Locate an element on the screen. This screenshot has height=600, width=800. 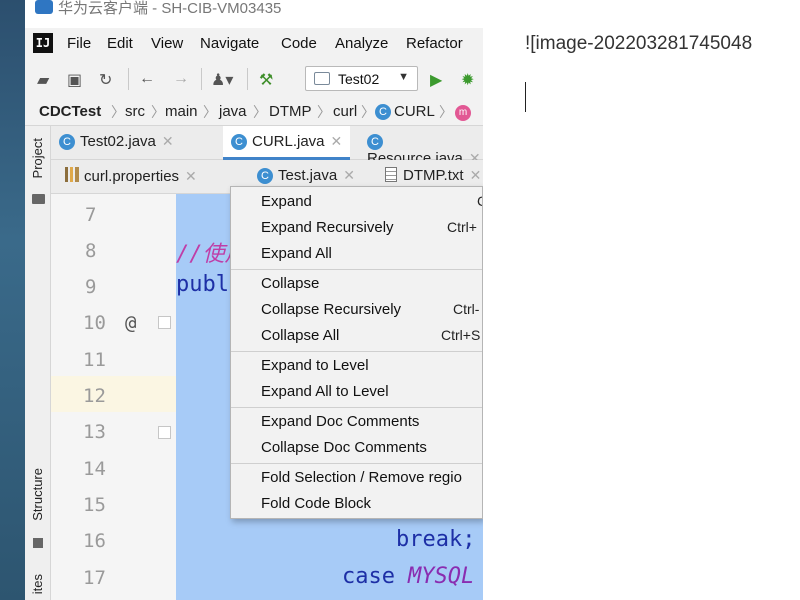
line-number: 7 is located at coordinates (91, 215).